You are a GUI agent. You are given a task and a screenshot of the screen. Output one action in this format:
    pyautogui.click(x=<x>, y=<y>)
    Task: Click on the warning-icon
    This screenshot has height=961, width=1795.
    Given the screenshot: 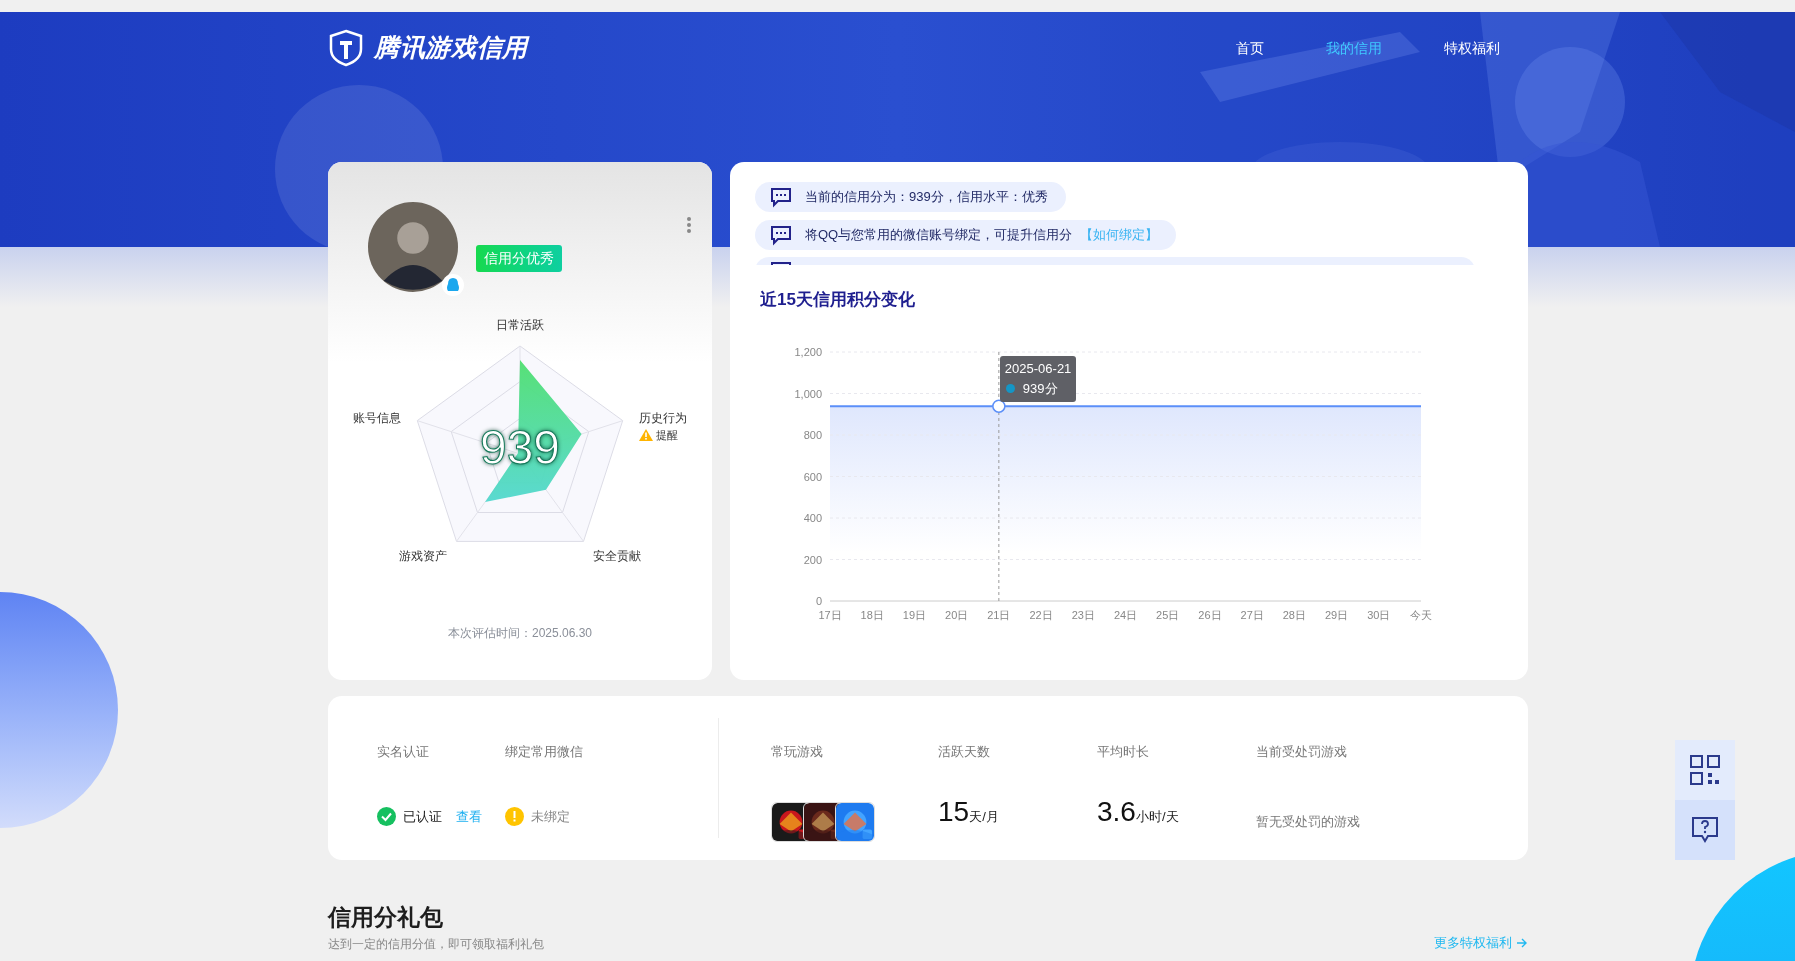 What is the action you would take?
    pyautogui.click(x=646, y=435)
    